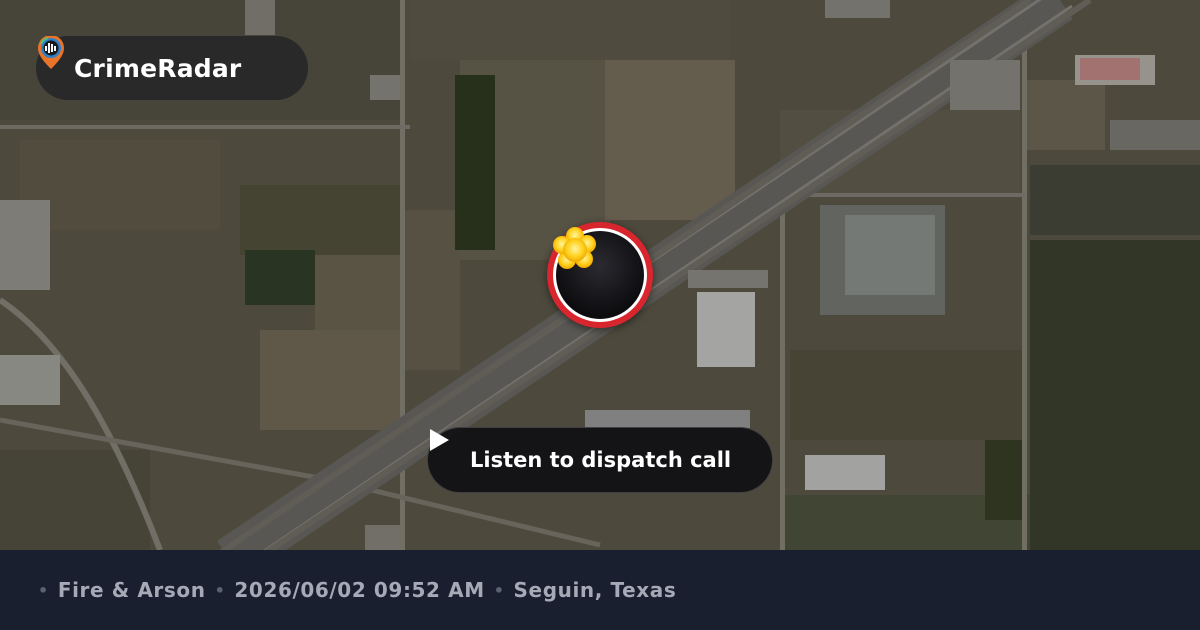 The image size is (1200, 630). I want to click on listen-dispatch-label: Listen to dispatch call, so click(601, 460).